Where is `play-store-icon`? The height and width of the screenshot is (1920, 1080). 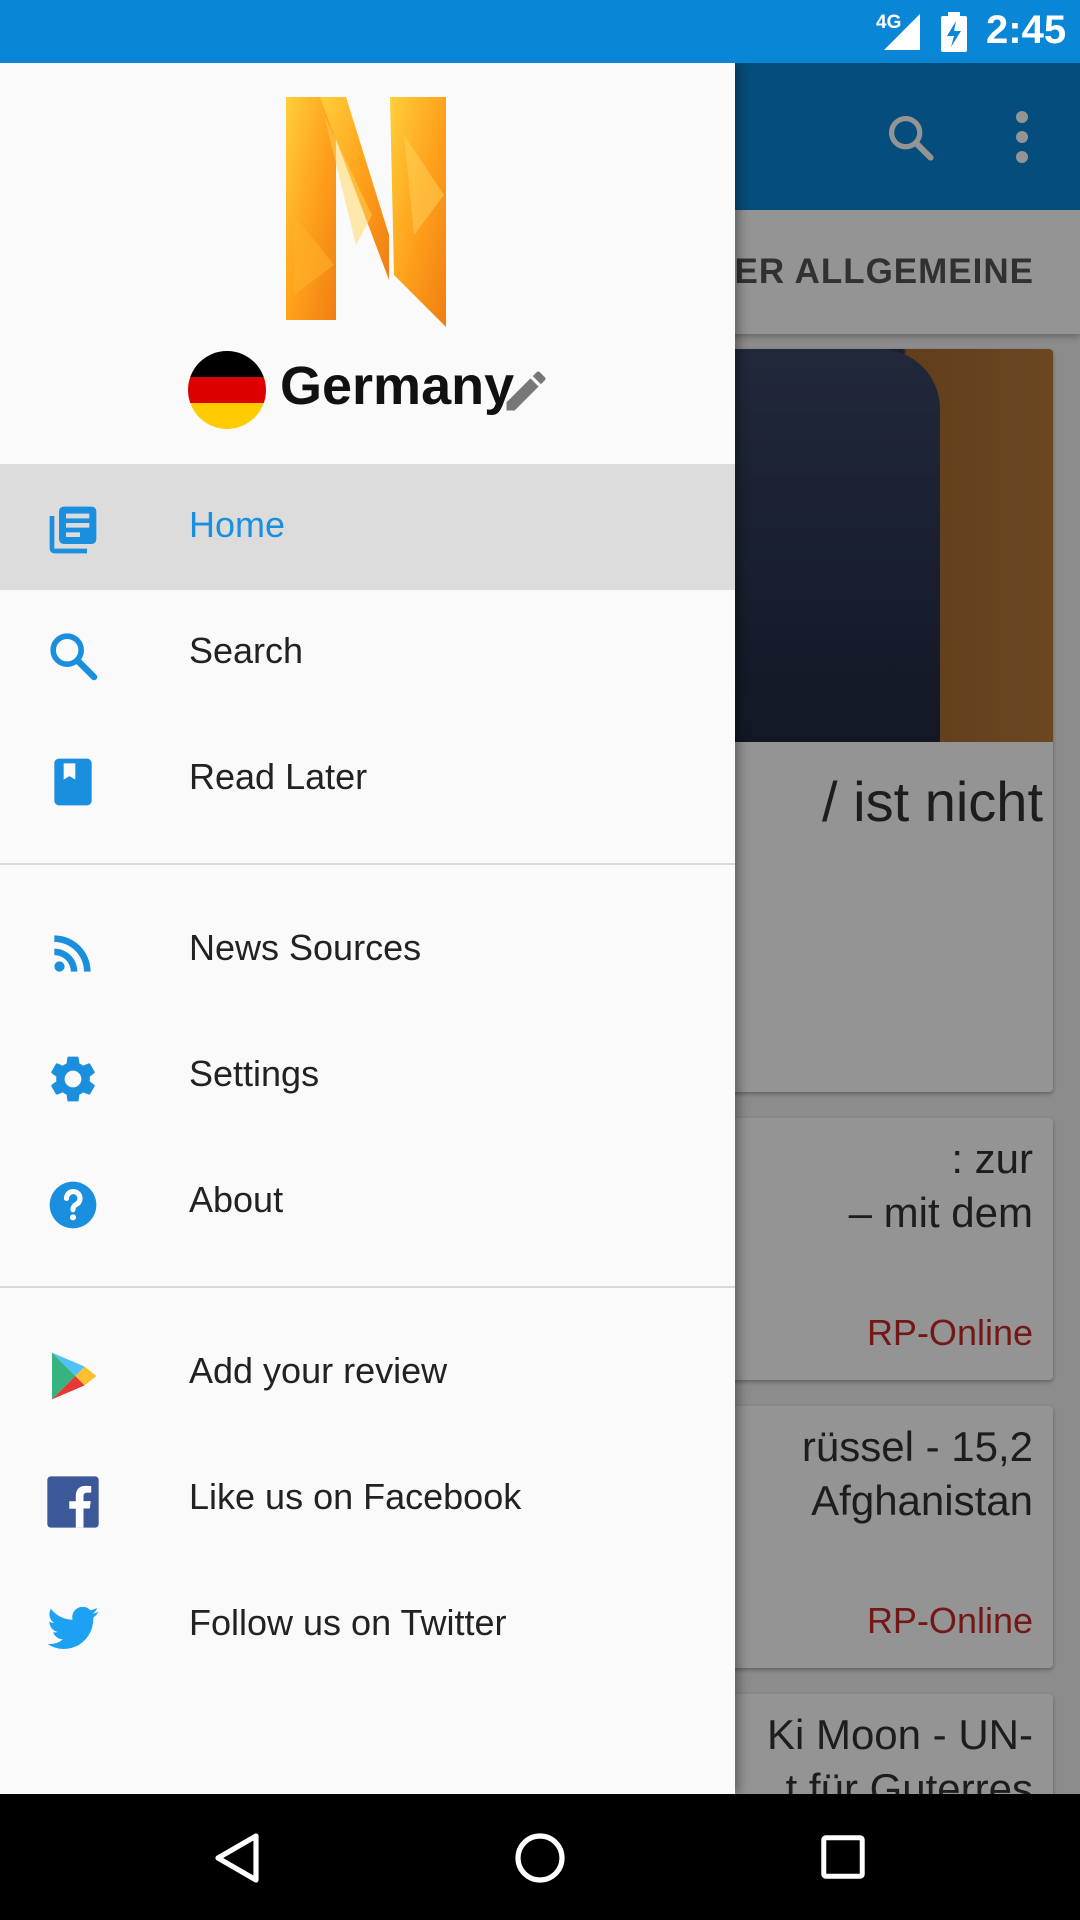
play-store-icon is located at coordinates (74, 1376).